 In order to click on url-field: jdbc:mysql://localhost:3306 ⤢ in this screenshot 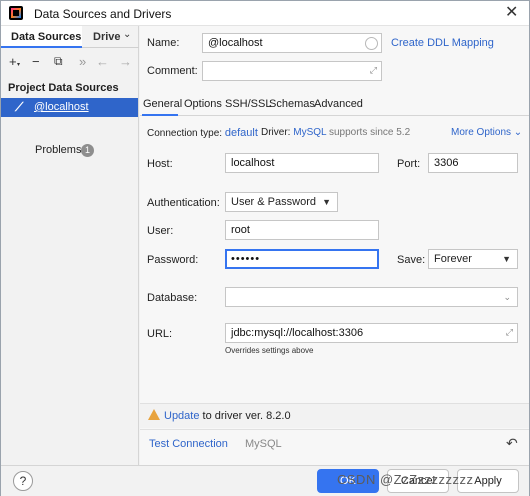, I will do `click(371, 333)`.